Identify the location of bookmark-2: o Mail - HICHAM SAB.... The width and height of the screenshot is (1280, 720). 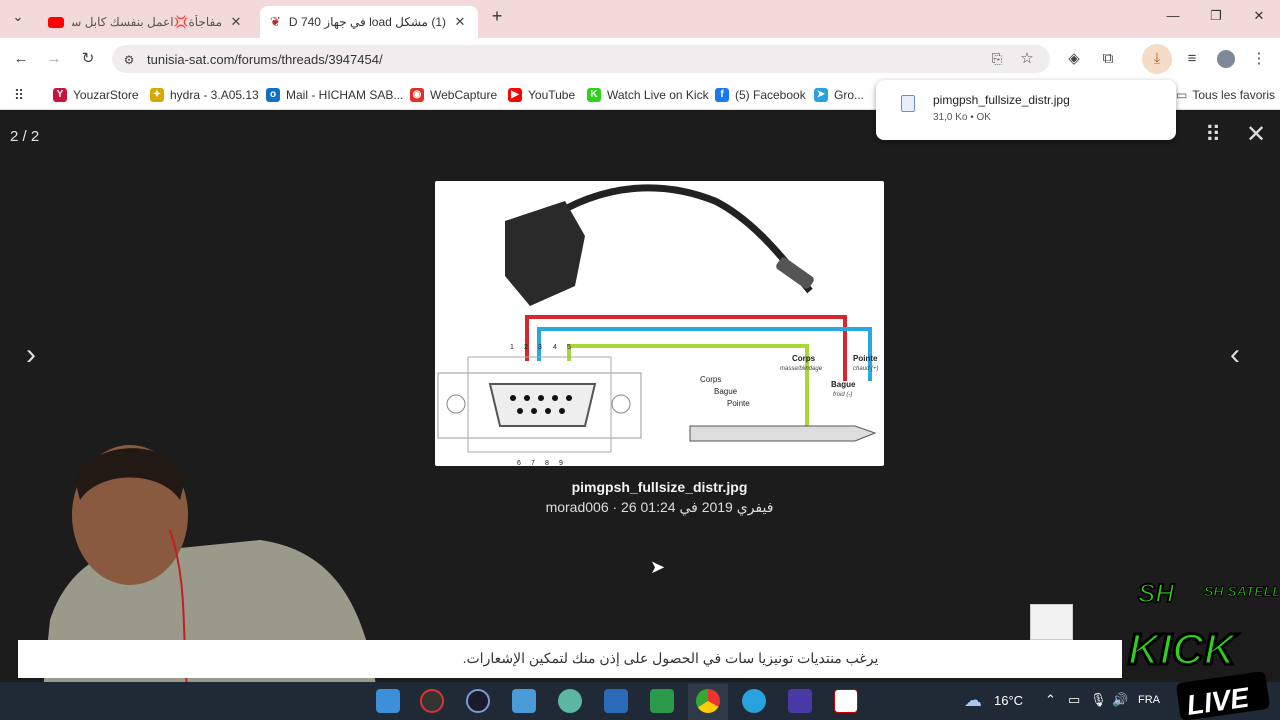
(334, 95).